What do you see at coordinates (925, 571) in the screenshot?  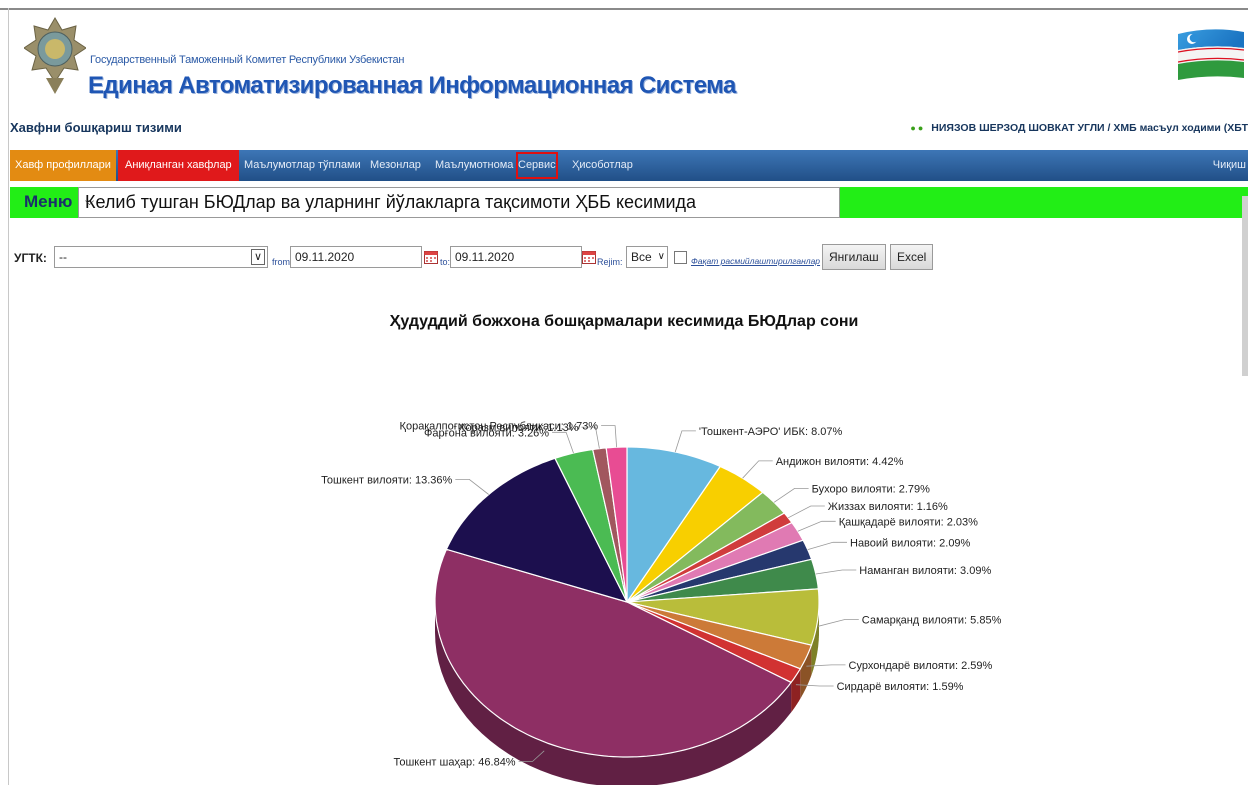 I see `pie-slice-label: Наманган вилояти: 3.09%` at bounding box center [925, 571].